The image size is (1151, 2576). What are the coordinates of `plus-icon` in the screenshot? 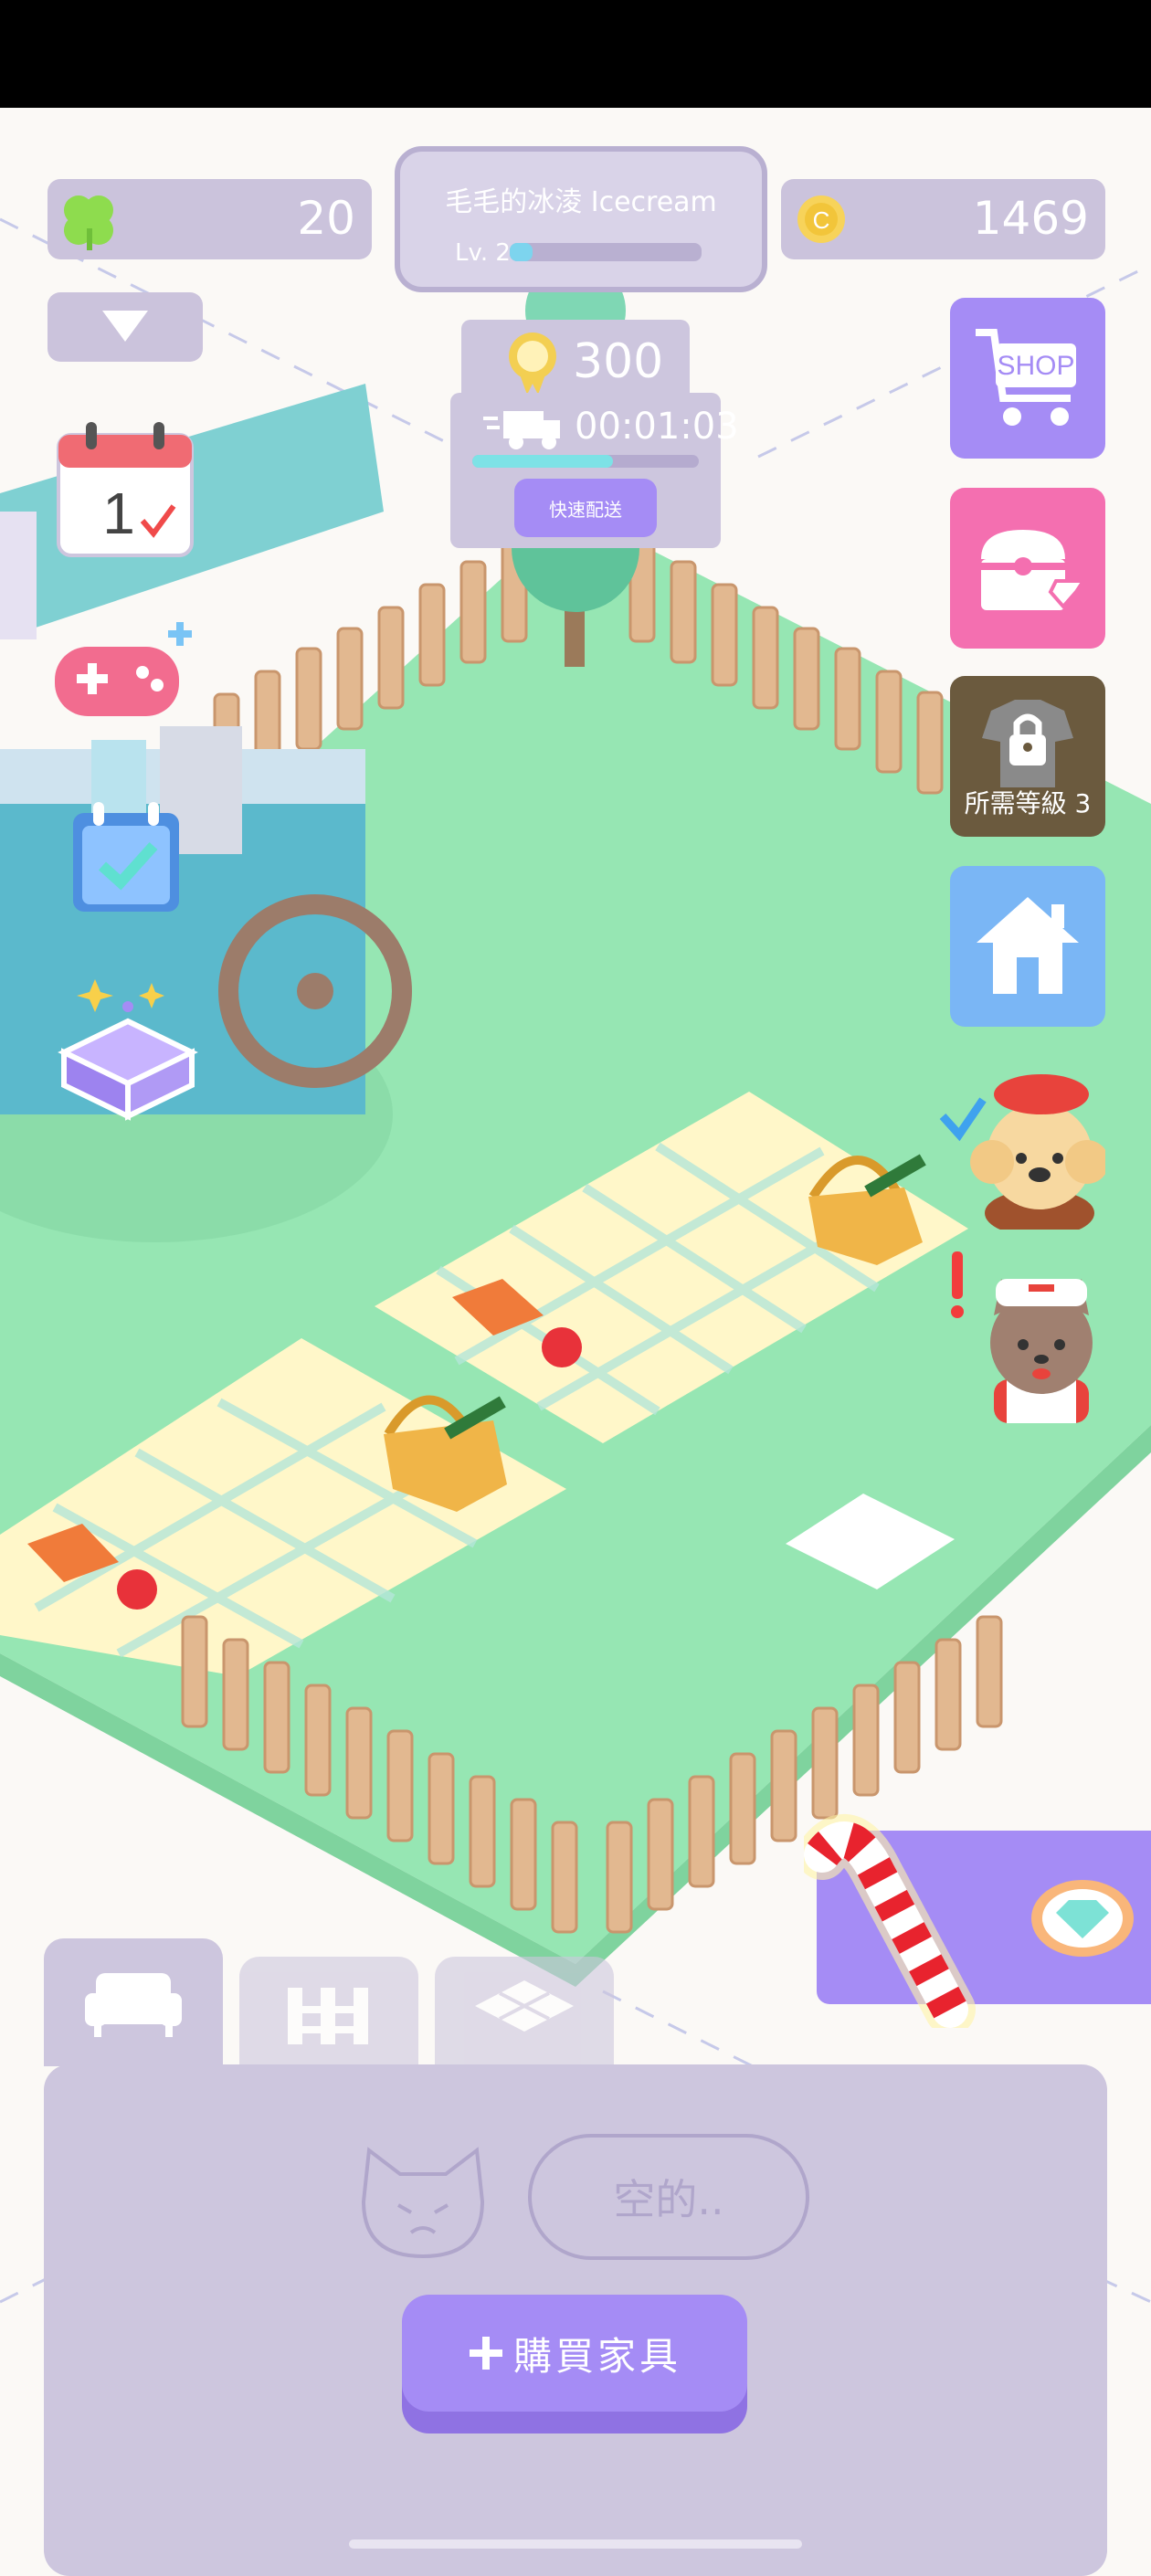 It's located at (486, 2353).